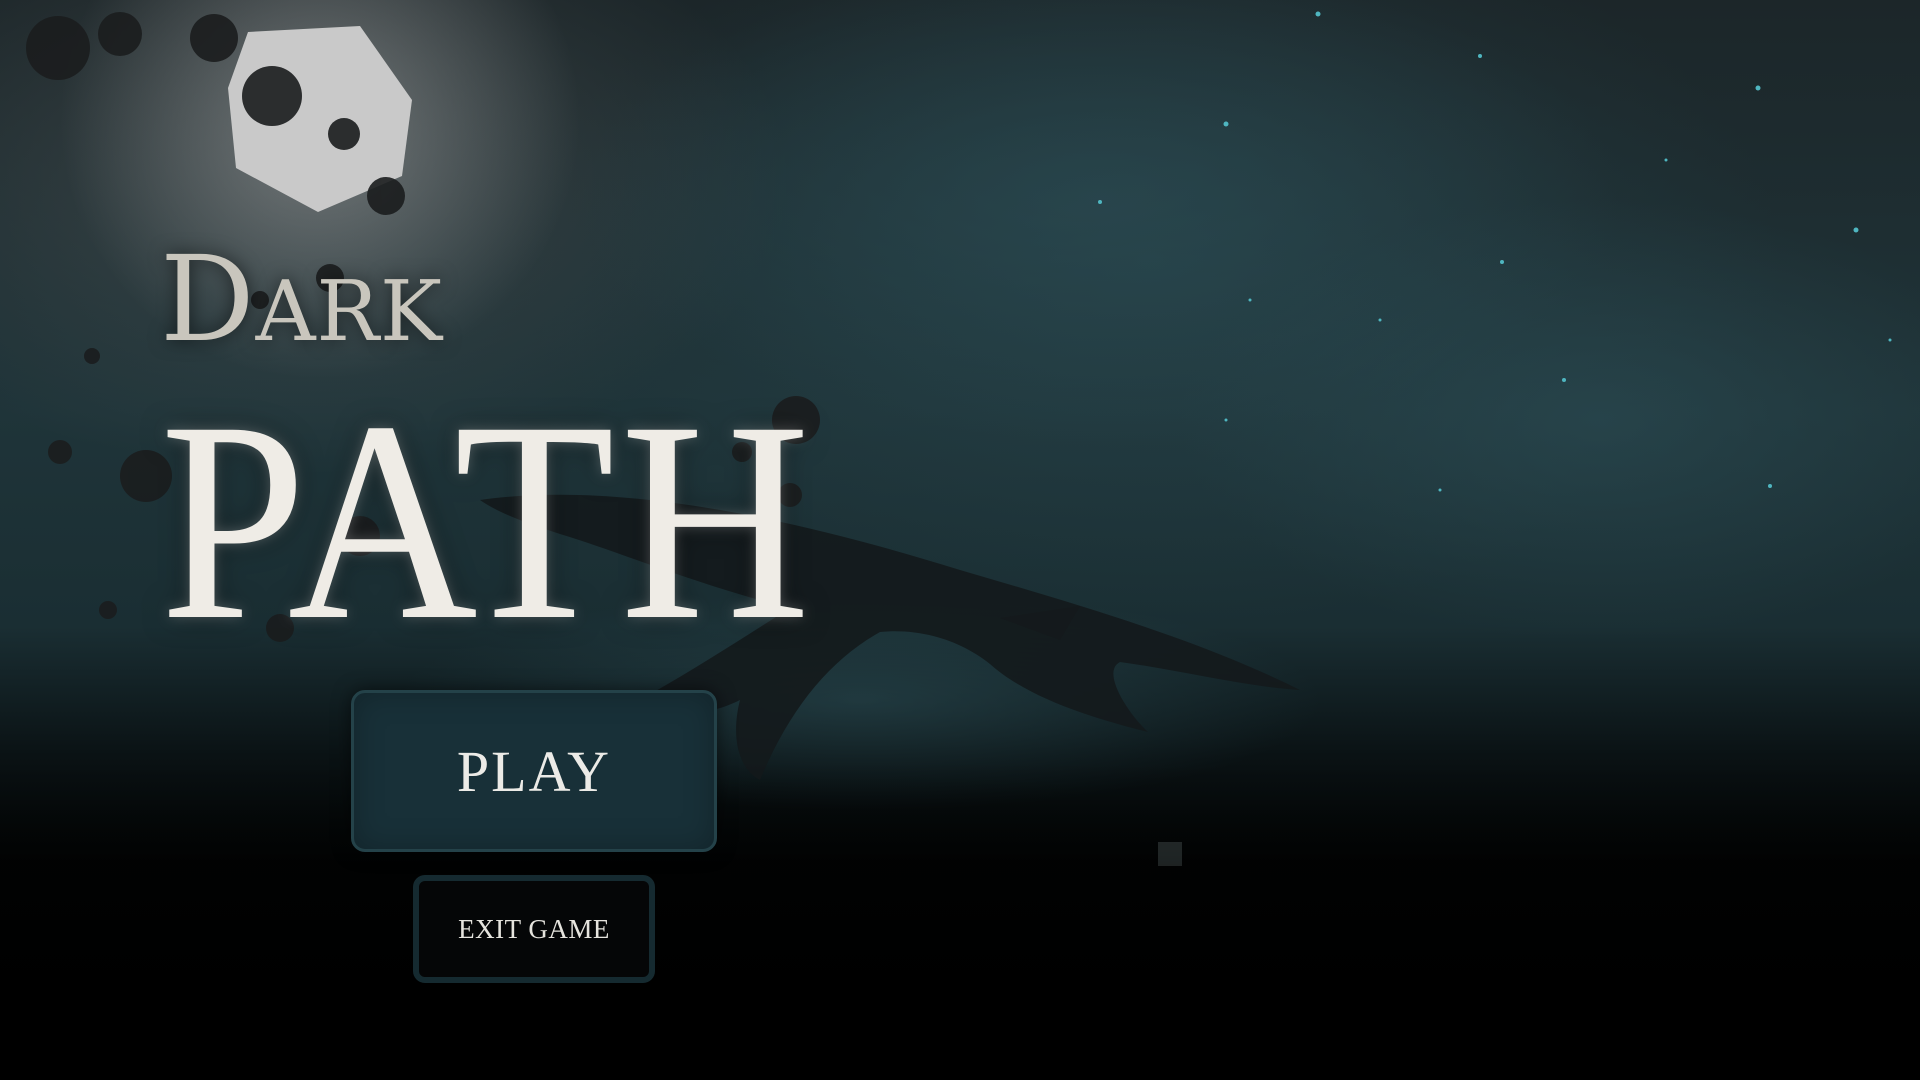 The image size is (1920, 1080). Describe the element at coordinates (534, 771) in the screenshot. I see `play-button: PLAY` at that location.